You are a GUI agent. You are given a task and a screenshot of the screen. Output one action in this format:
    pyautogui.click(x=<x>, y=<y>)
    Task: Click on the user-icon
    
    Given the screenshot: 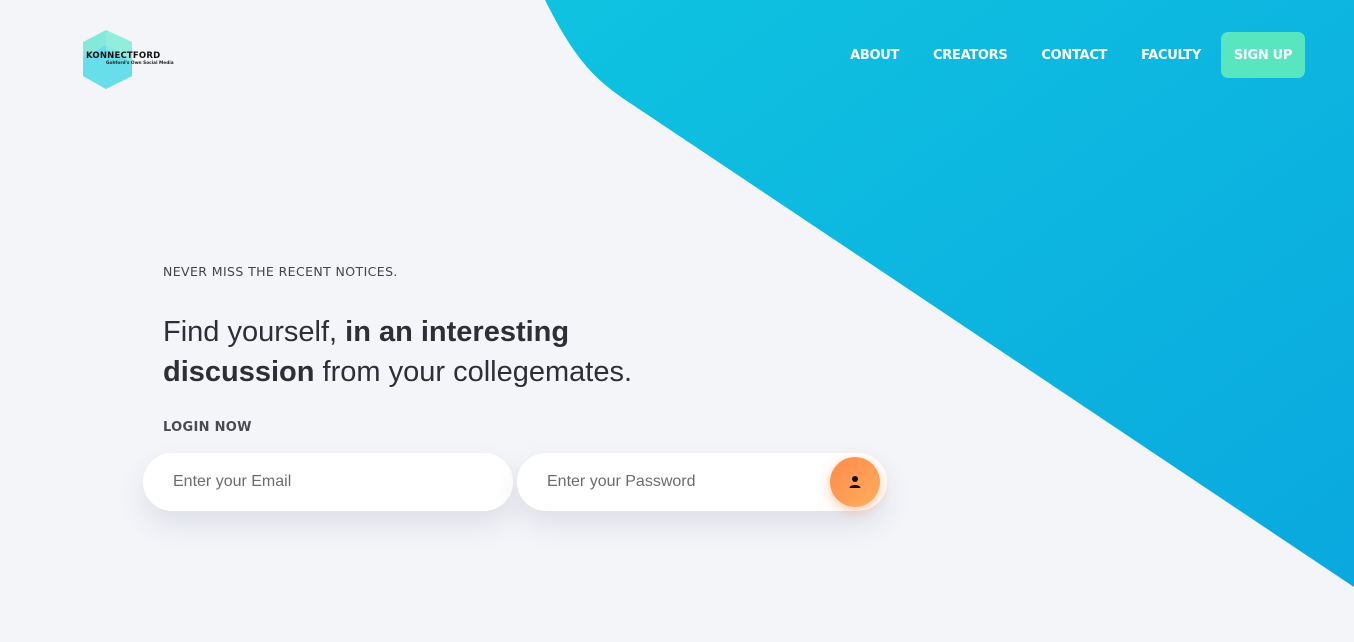 What is the action you would take?
    pyautogui.click(x=855, y=482)
    